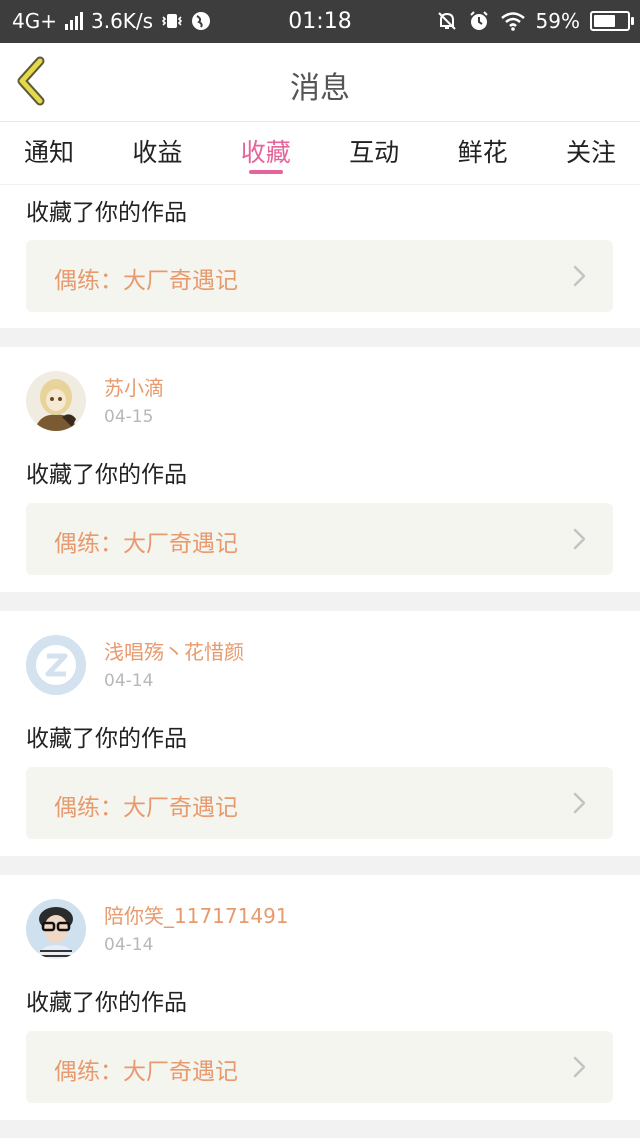 The height and width of the screenshot is (1138, 640). I want to click on status-bar: 4G+ 3.6K/s 01:18 59%, so click(320, 21).